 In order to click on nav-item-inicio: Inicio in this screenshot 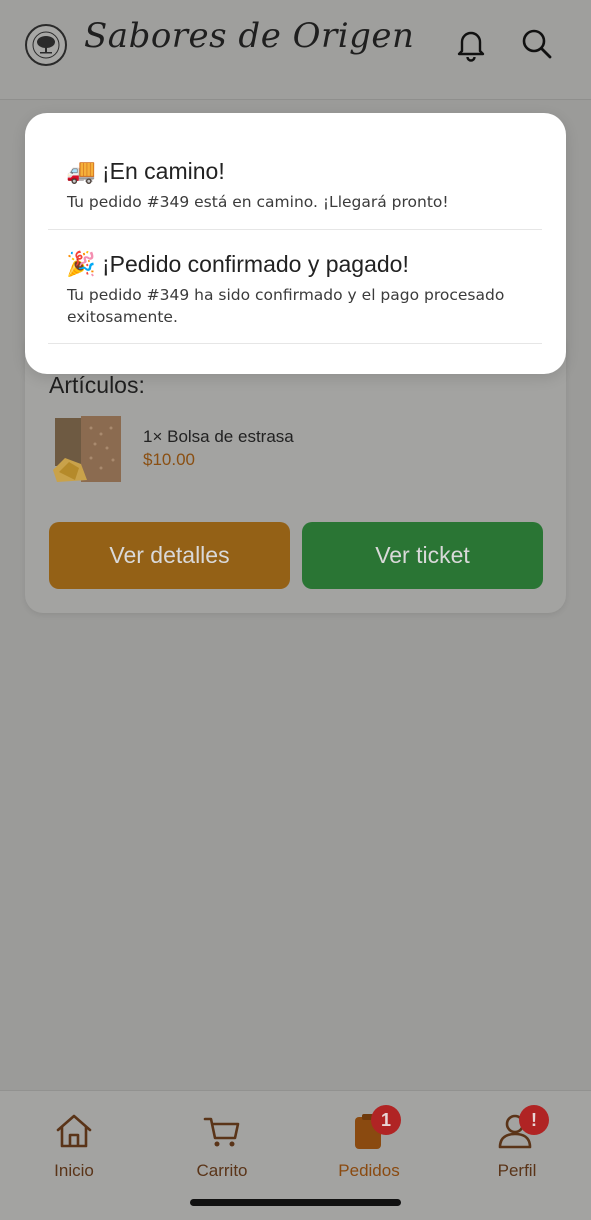, I will do `click(74, 1146)`.